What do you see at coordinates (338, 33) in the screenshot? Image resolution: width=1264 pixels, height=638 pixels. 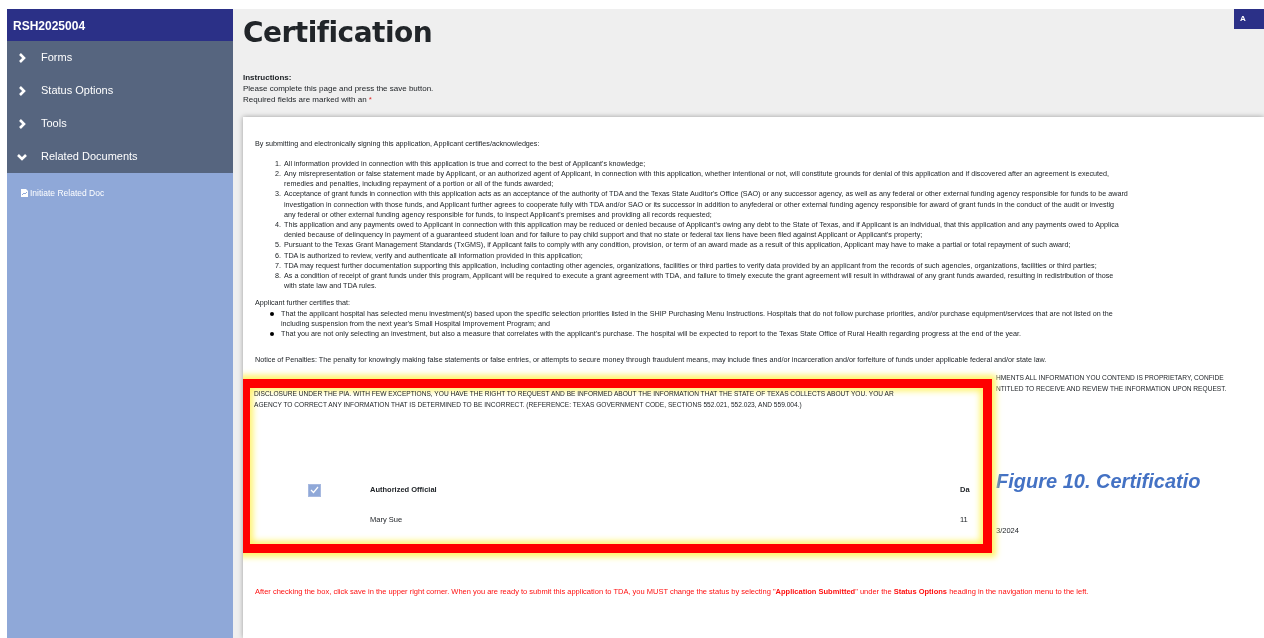 I see `page-title: Certification` at bounding box center [338, 33].